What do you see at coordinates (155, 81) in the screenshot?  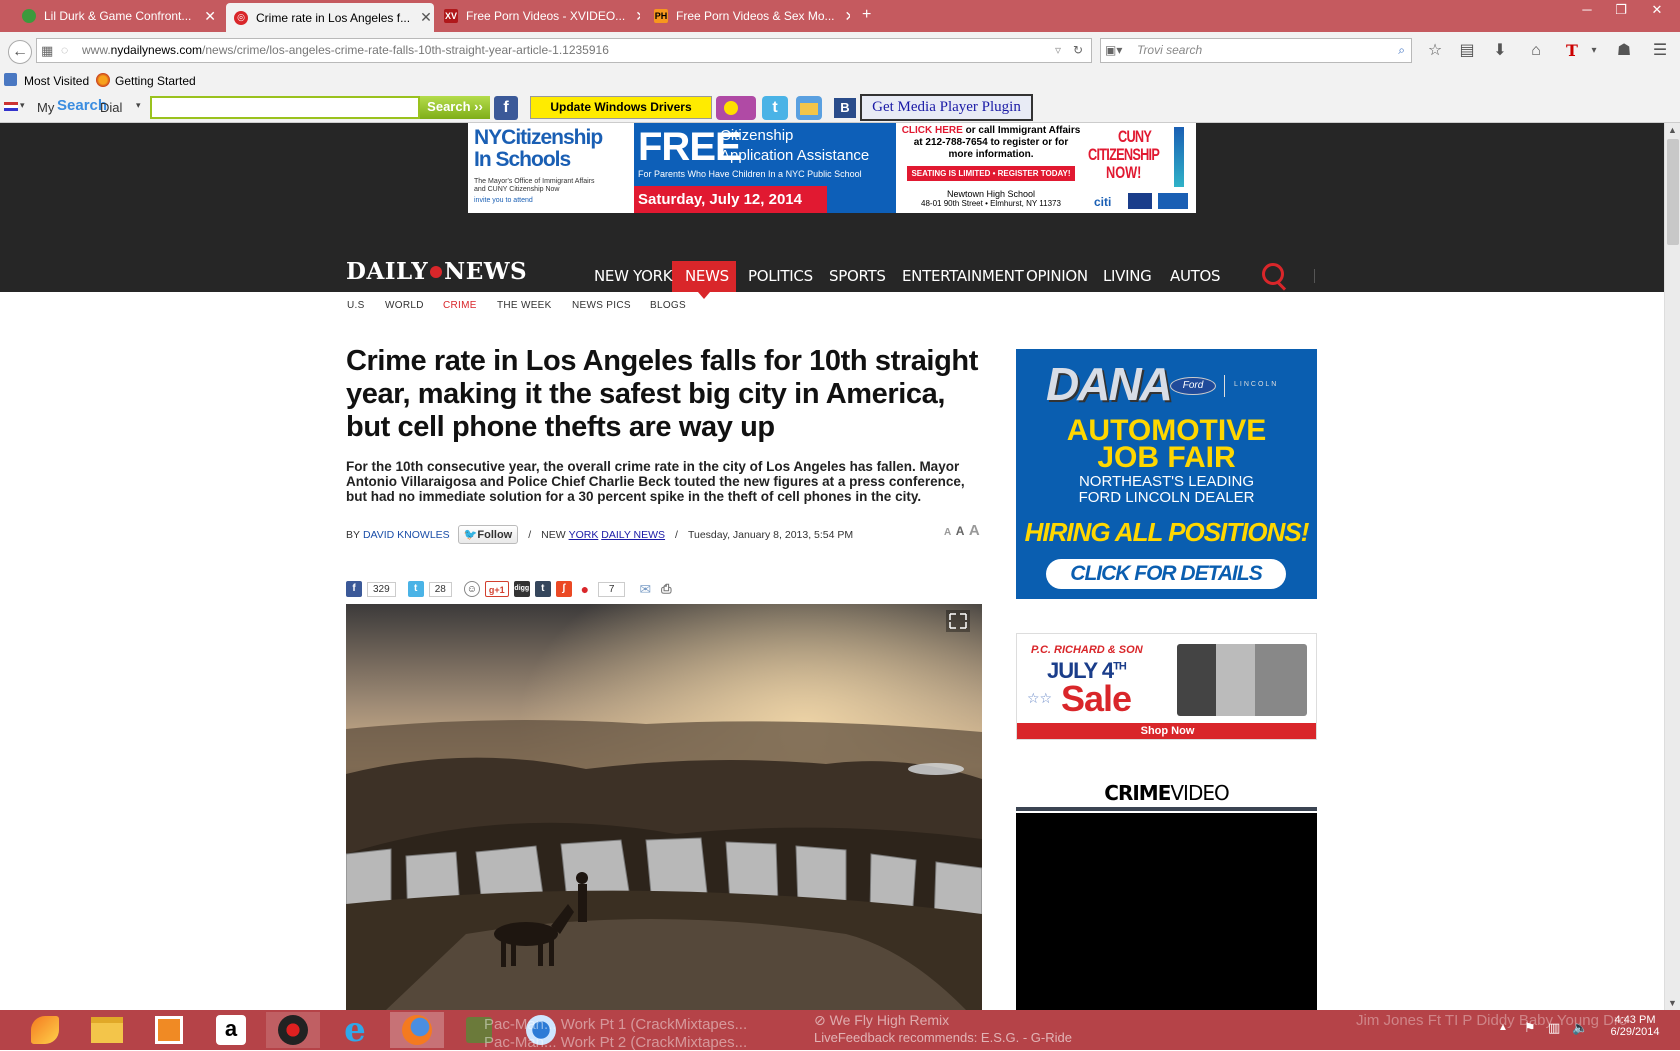 I see `bookmark-getting-started: Getting Started` at bounding box center [155, 81].